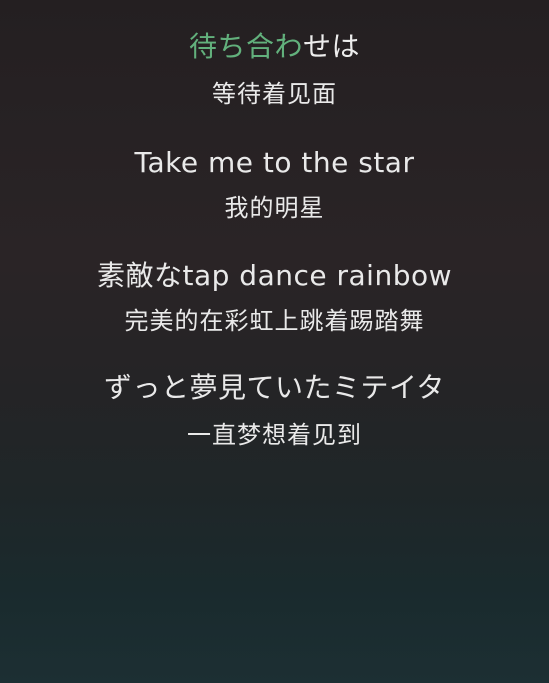 This screenshot has height=683, width=549. Describe the element at coordinates (274, 435) in the screenshot. I see `lyric-translation: 一直梦想着见到` at that location.